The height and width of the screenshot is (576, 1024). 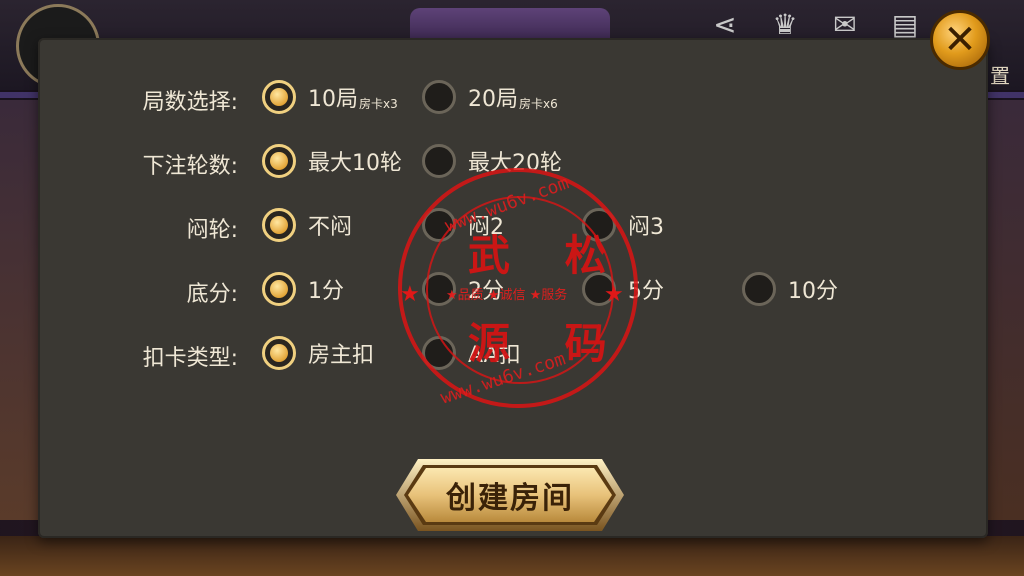 What do you see at coordinates (307, 225) in the screenshot?
I see `option-no-blind: 不闷` at bounding box center [307, 225].